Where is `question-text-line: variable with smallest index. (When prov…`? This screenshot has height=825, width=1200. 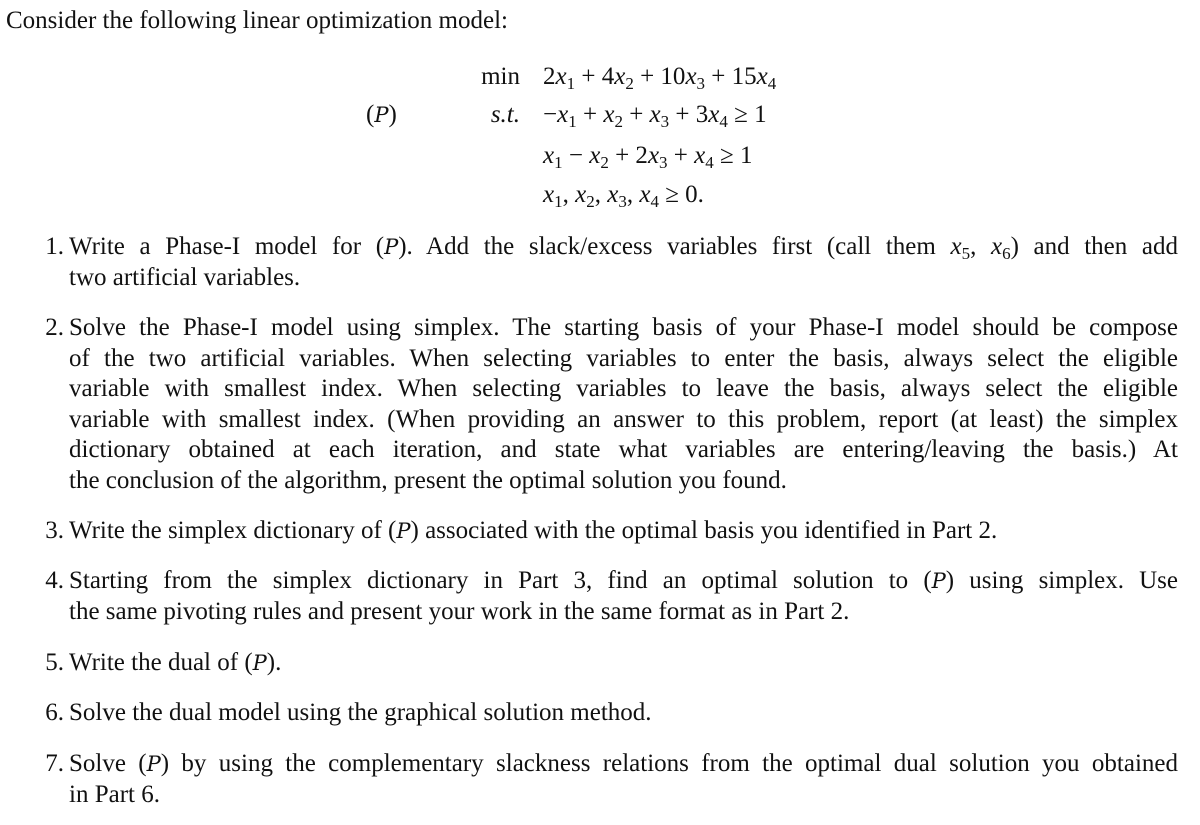
question-text-line: variable with smallest index. (When prov… is located at coordinates (623, 419).